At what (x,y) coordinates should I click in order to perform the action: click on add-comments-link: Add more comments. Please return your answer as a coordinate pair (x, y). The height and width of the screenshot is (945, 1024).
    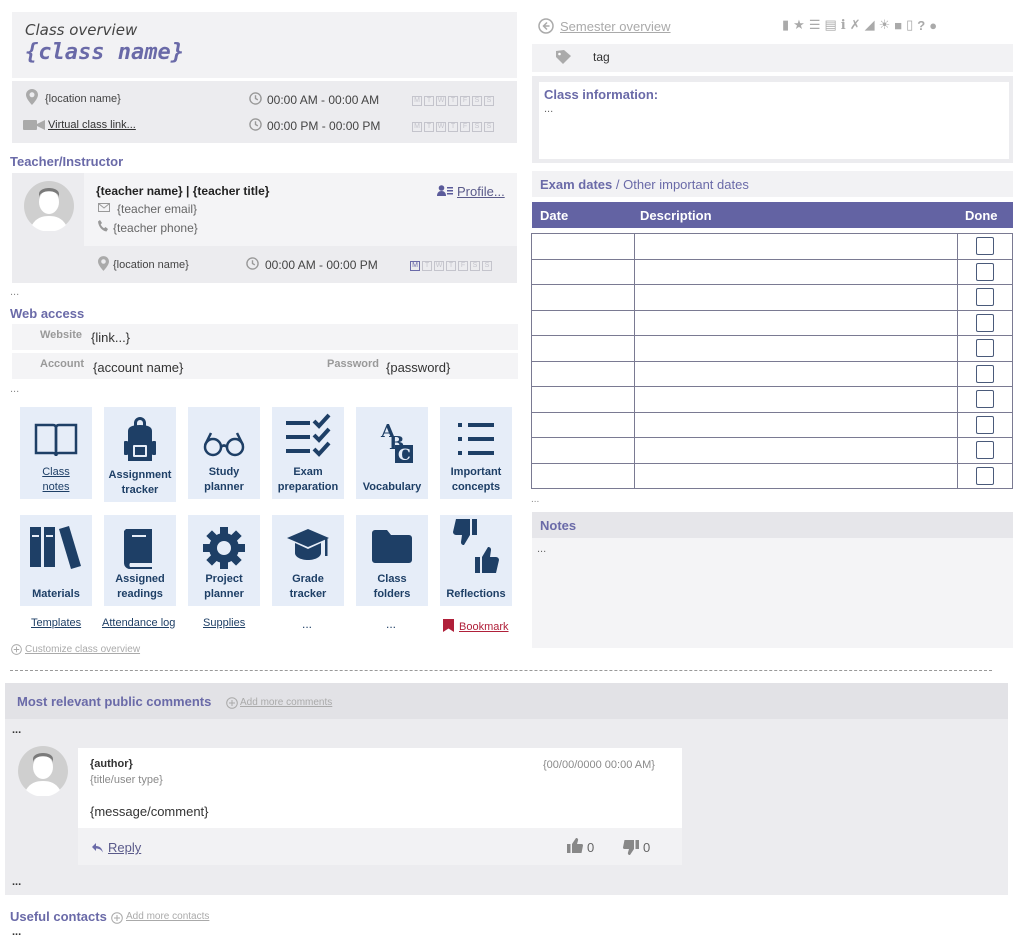
    Looking at the image, I should click on (286, 702).